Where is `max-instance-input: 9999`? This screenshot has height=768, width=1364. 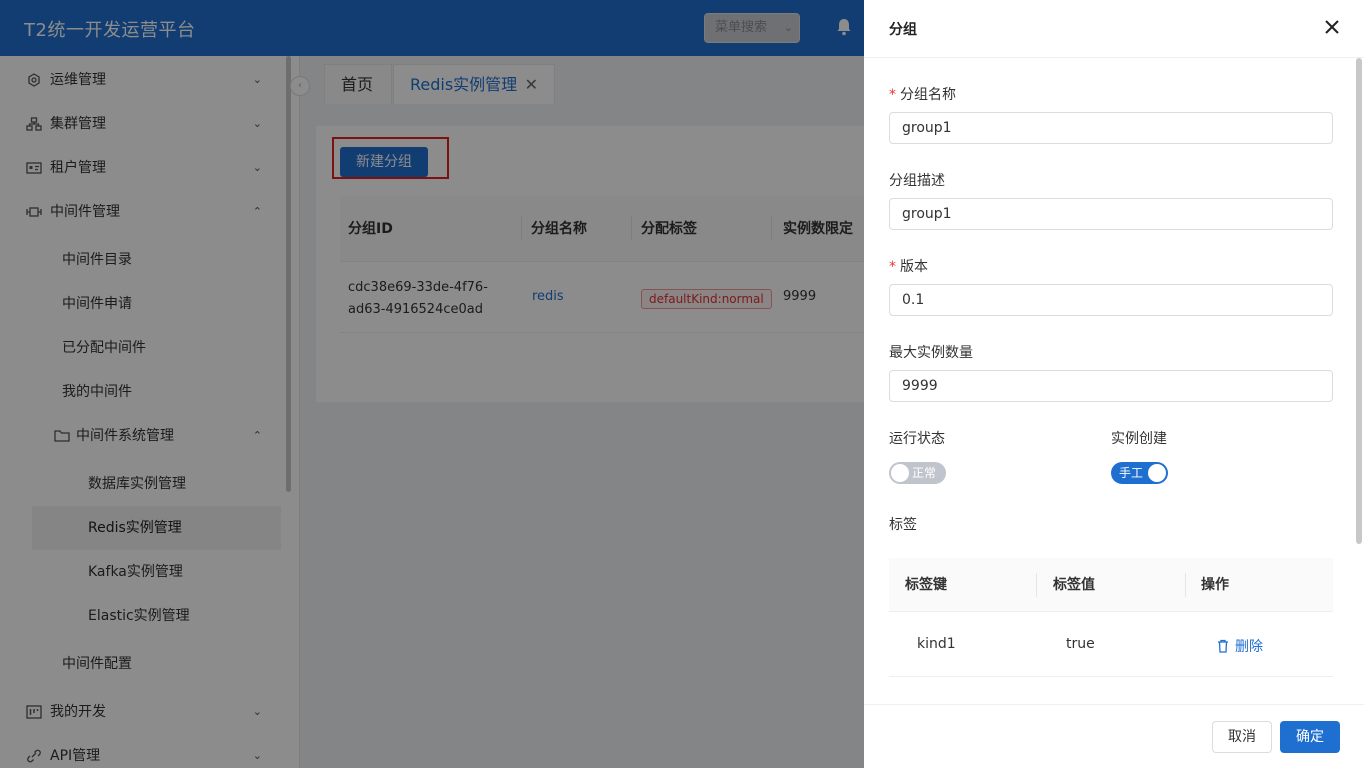 max-instance-input: 9999 is located at coordinates (1111, 386).